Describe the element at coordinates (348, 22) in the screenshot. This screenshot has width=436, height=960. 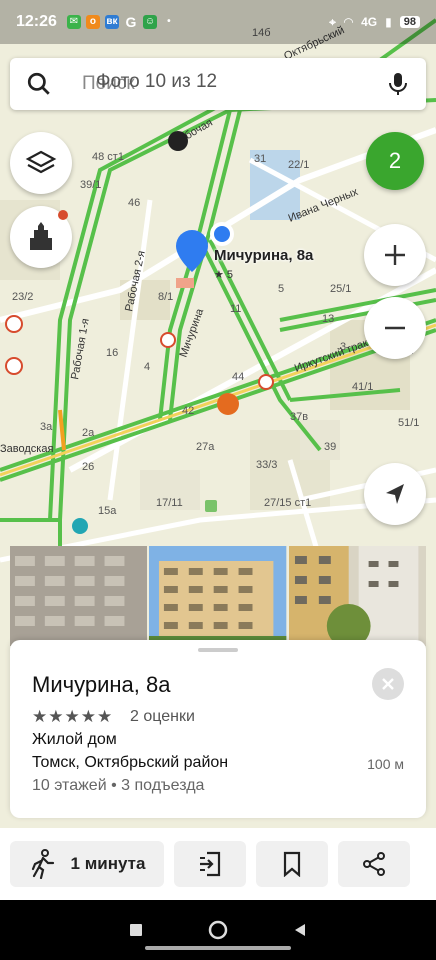
I see `wifi-icon: ◠` at that location.